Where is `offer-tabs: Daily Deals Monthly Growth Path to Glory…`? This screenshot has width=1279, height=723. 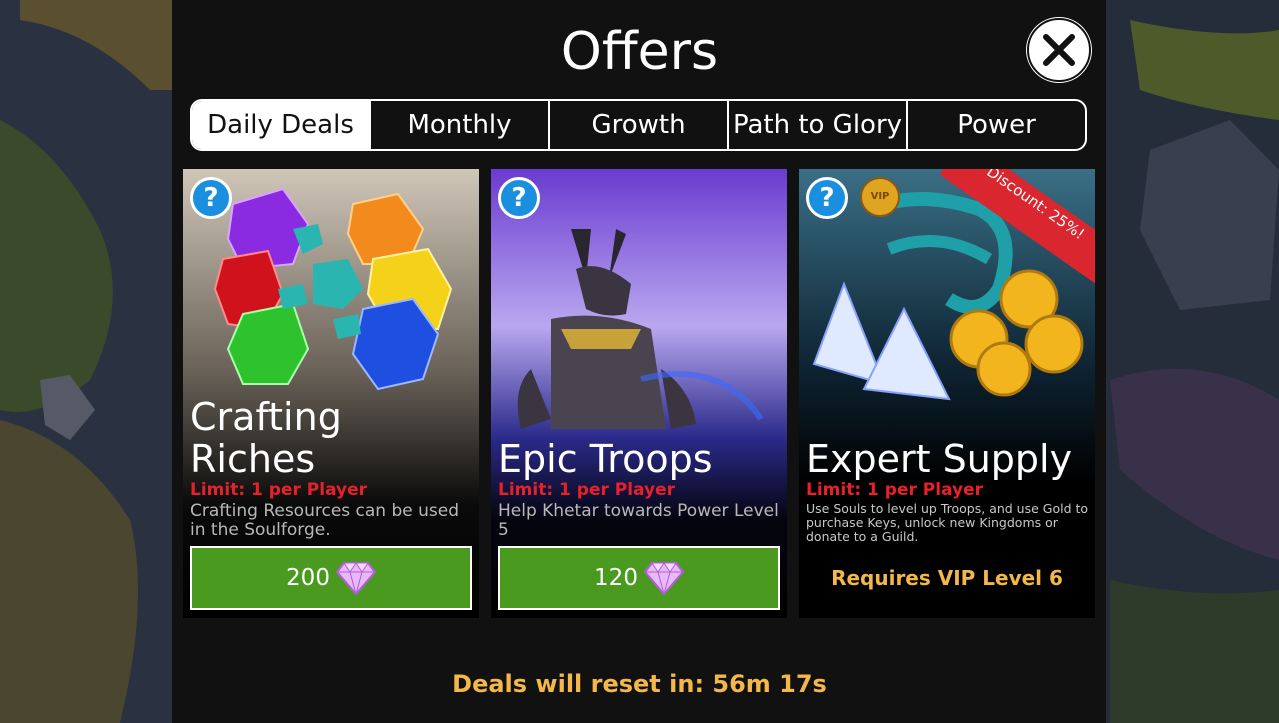 offer-tabs: Daily Deals Monthly Growth Path to Glory… is located at coordinates (638, 125).